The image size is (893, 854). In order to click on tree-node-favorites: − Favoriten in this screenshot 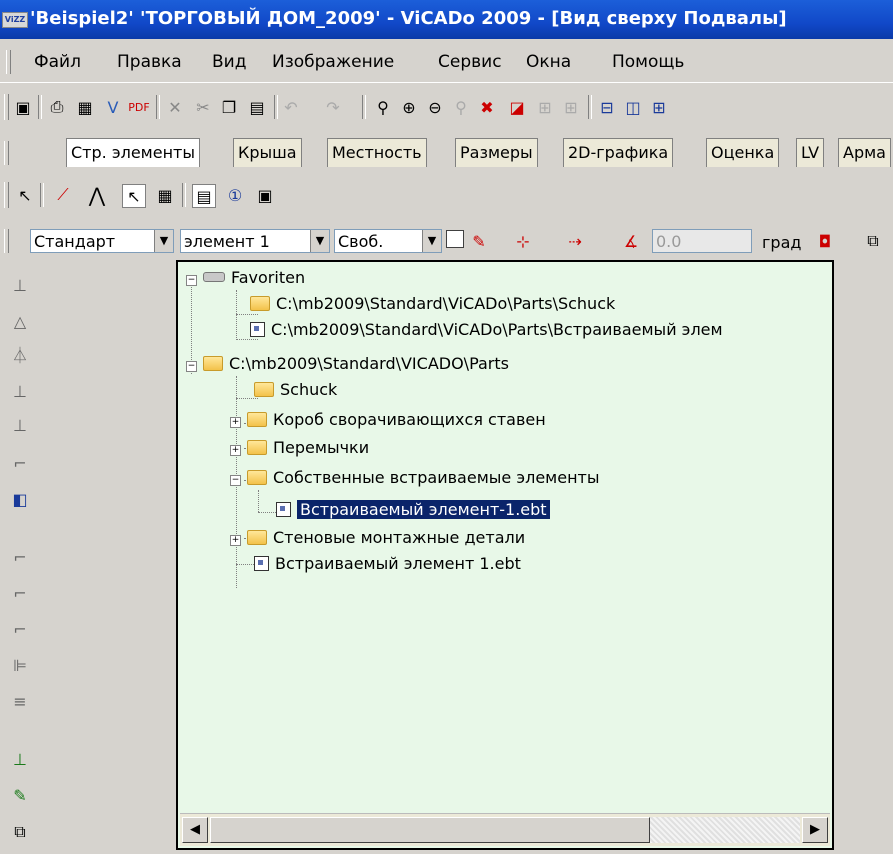, I will do `click(245, 278)`.